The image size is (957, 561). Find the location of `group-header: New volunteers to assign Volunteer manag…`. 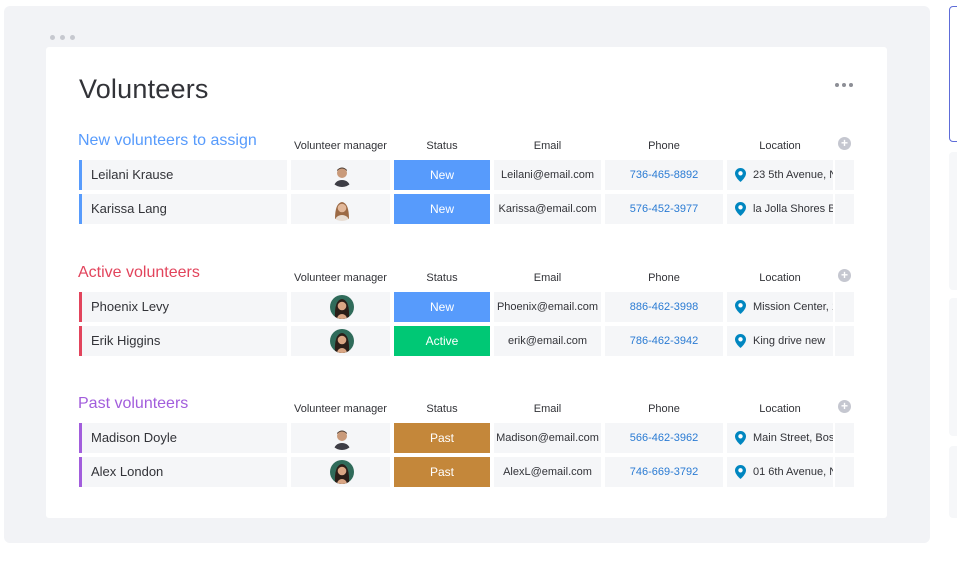

group-header: New volunteers to assign Volunteer manag… is located at coordinates (468, 144).